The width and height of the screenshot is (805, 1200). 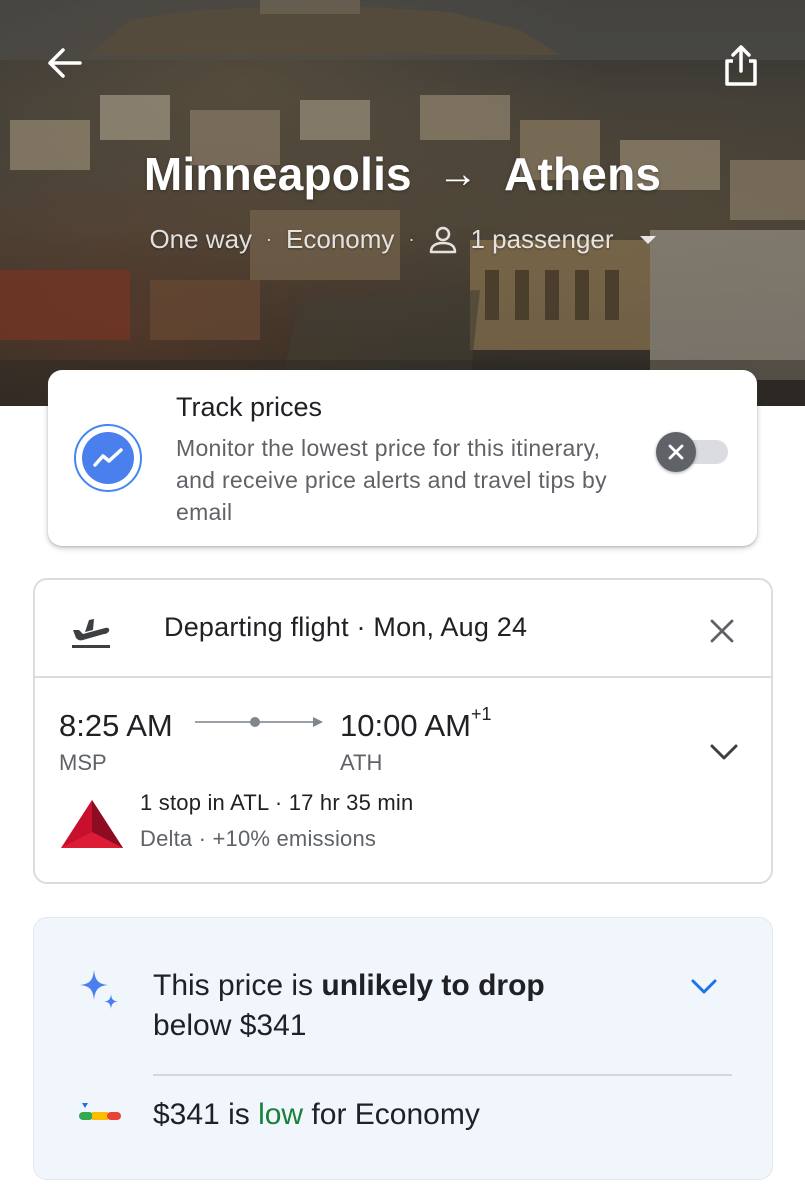 What do you see at coordinates (388, 1006) in the screenshot?
I see `price-prediction-text: This price is unlikely to drop below $341` at bounding box center [388, 1006].